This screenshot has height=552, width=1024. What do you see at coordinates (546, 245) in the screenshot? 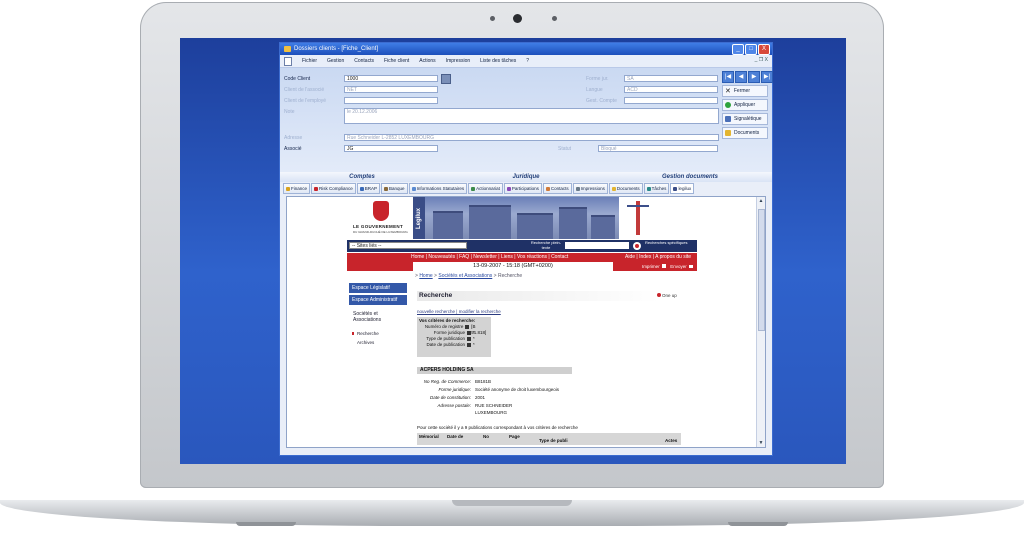
I see `search-label: Recherche plein-texte` at bounding box center [546, 245].